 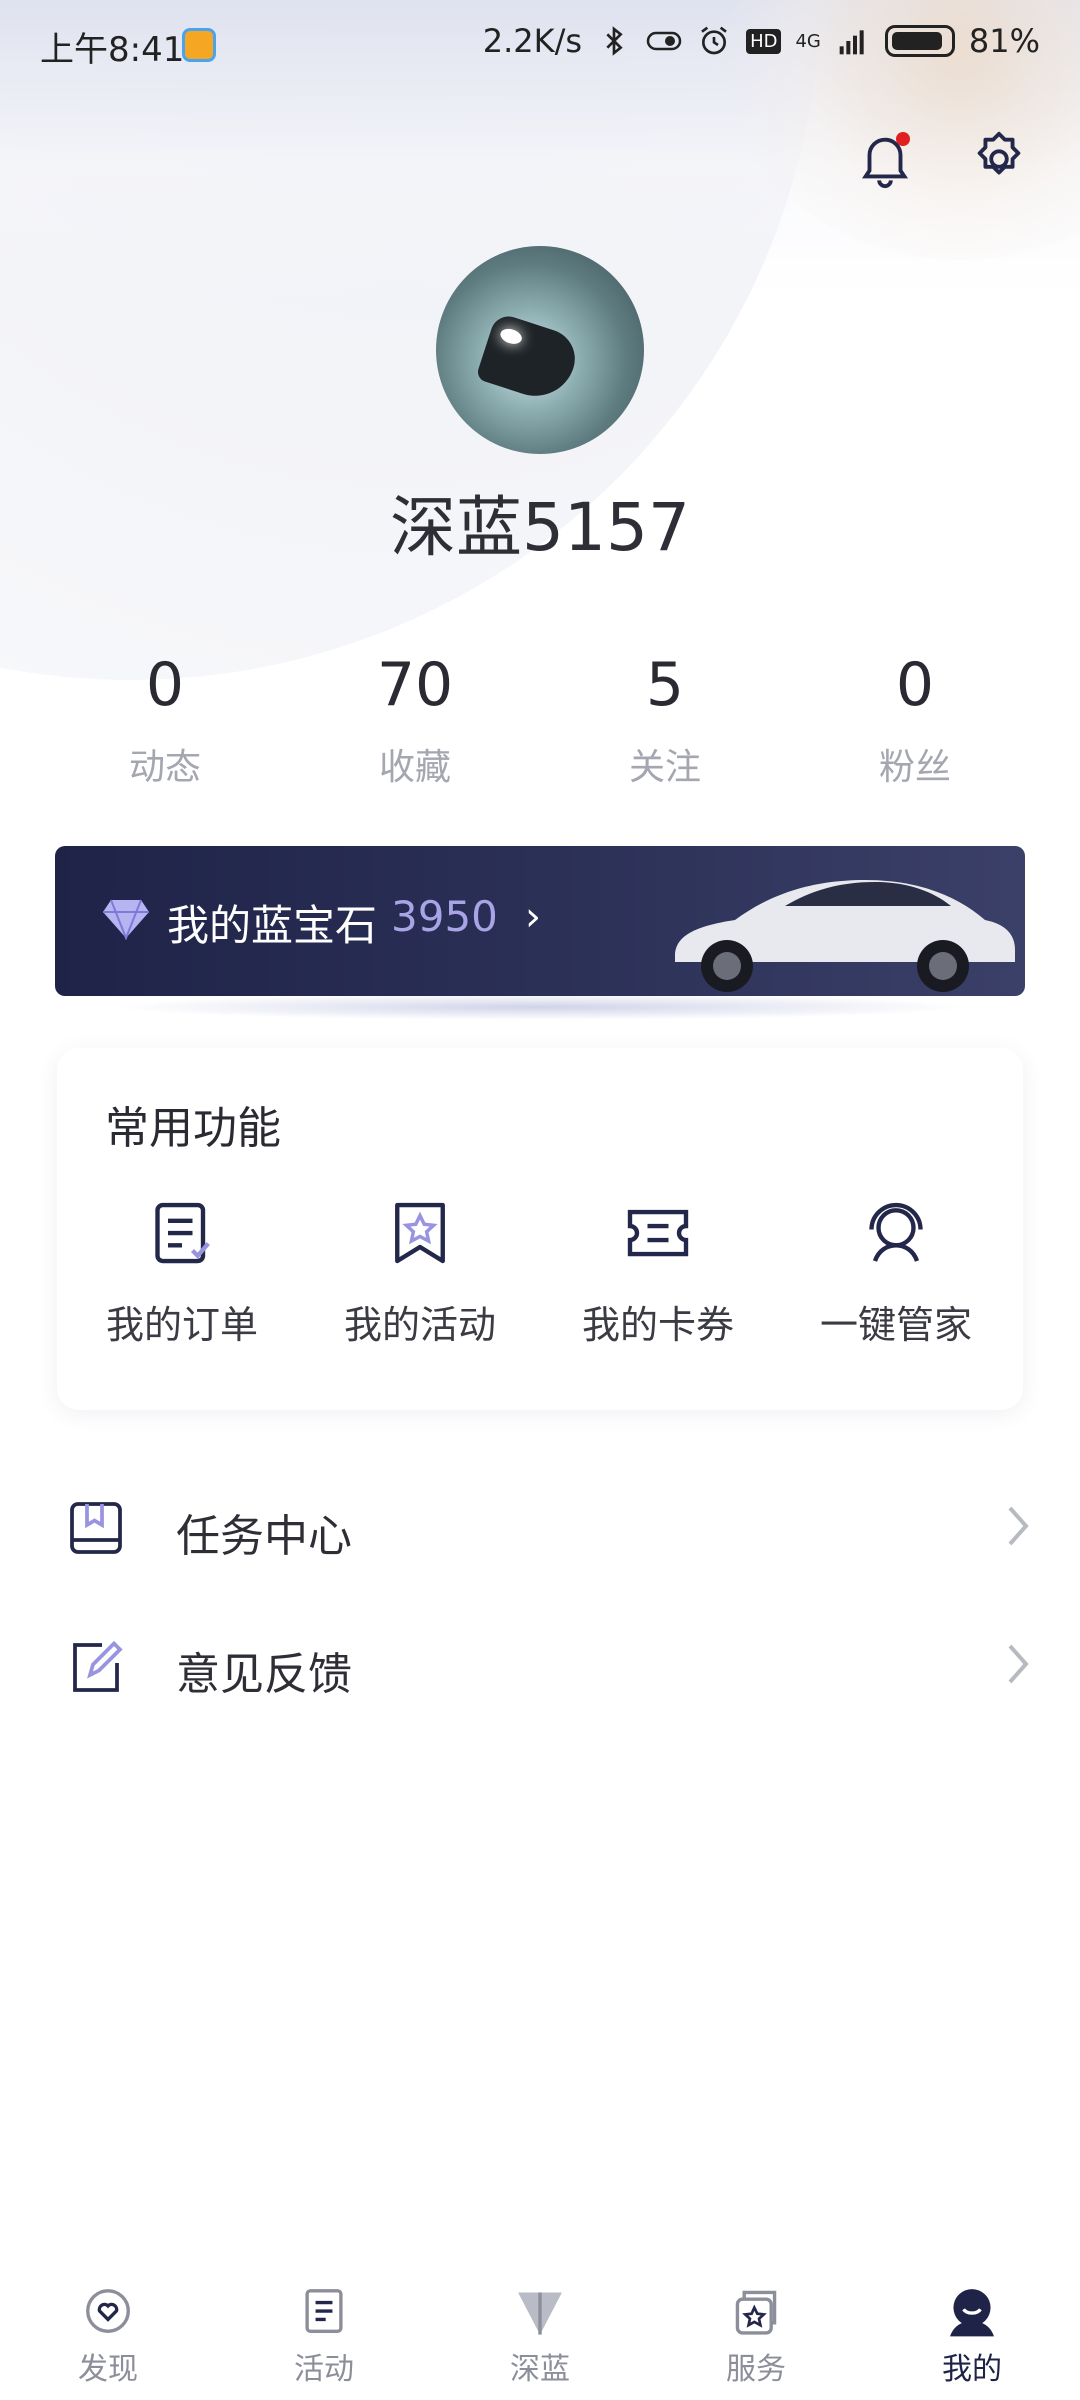 I want to click on stat-label: 粉丝, so click(x=914, y=767).